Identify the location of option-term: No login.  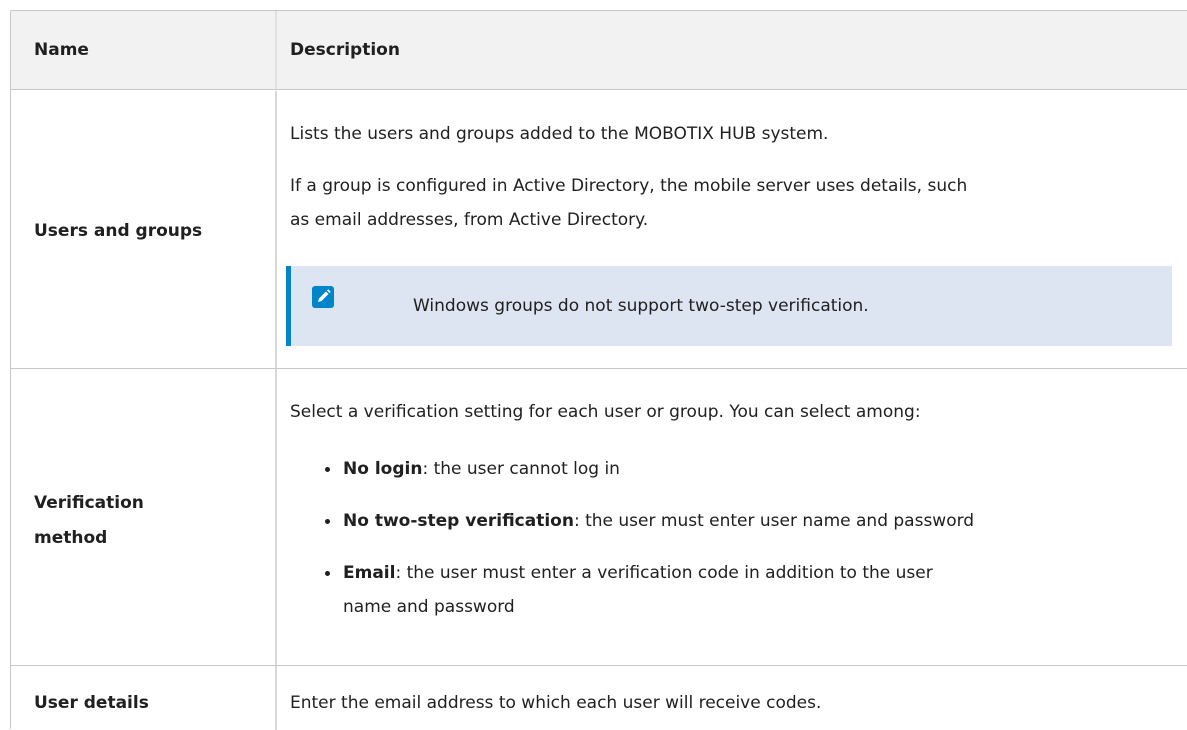
(383, 469).